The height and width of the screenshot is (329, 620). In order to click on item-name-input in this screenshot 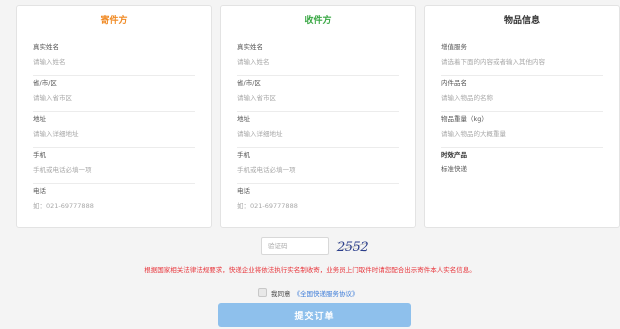, I will do `click(522, 98)`.